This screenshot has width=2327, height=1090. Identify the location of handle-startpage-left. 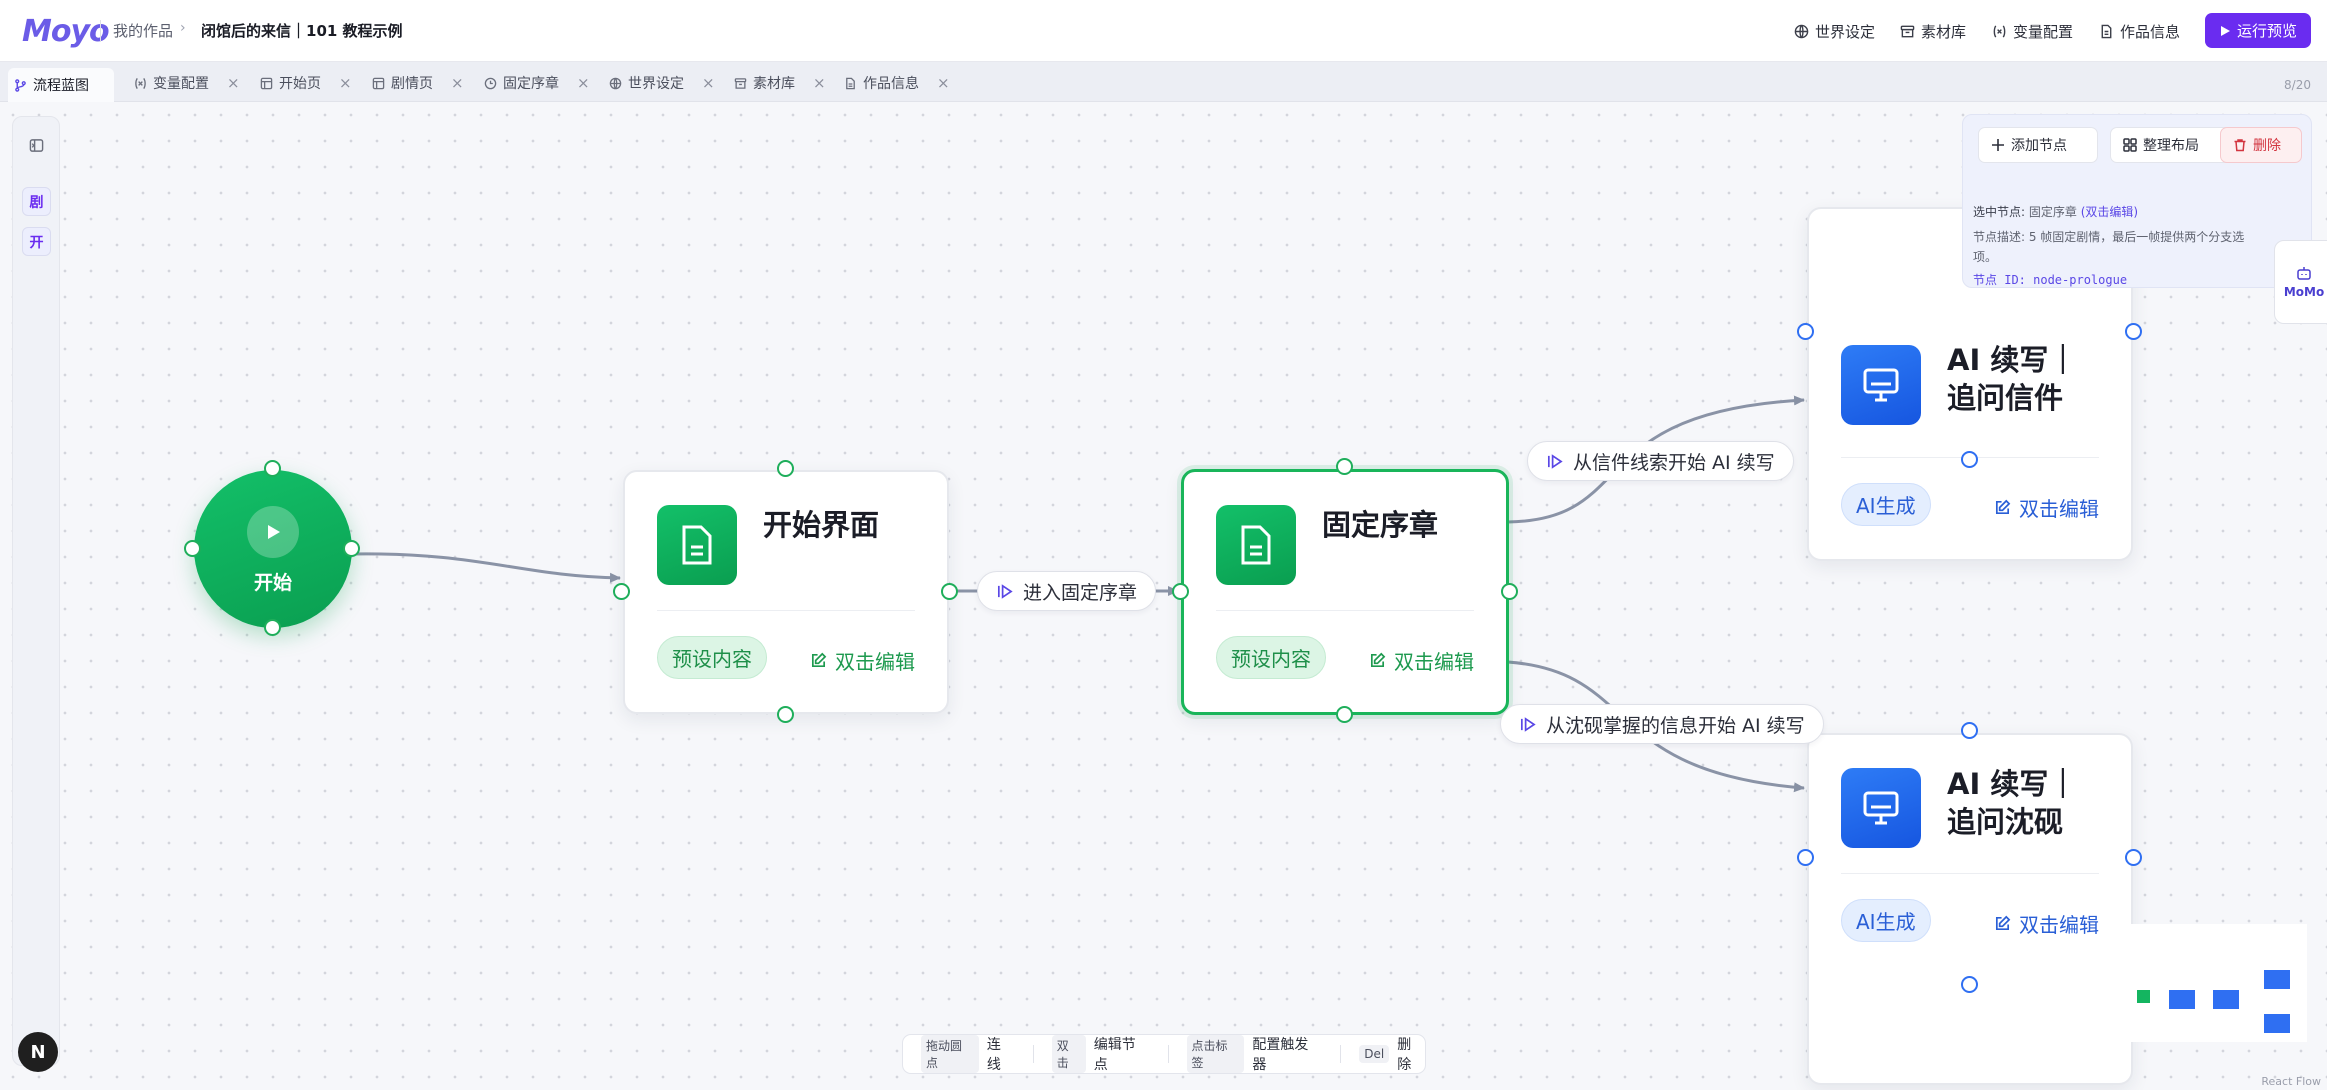
(621, 591).